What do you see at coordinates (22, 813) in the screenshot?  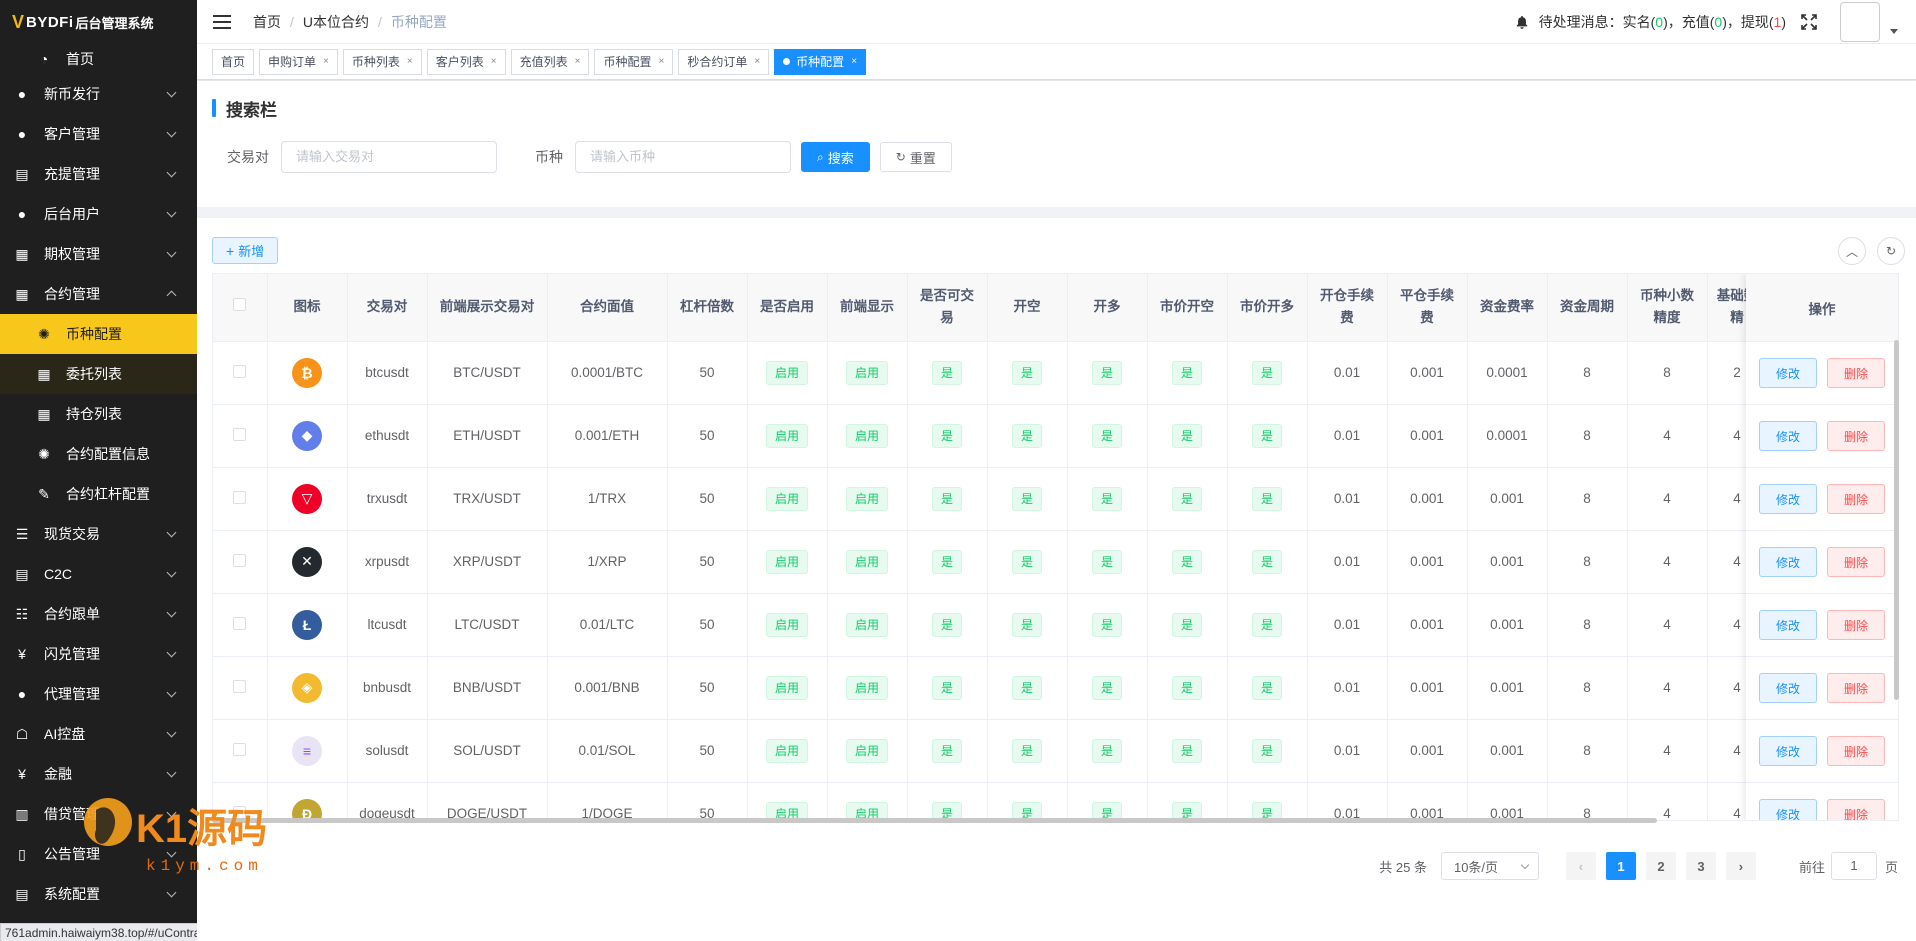 I see `book-icon: ▥` at bounding box center [22, 813].